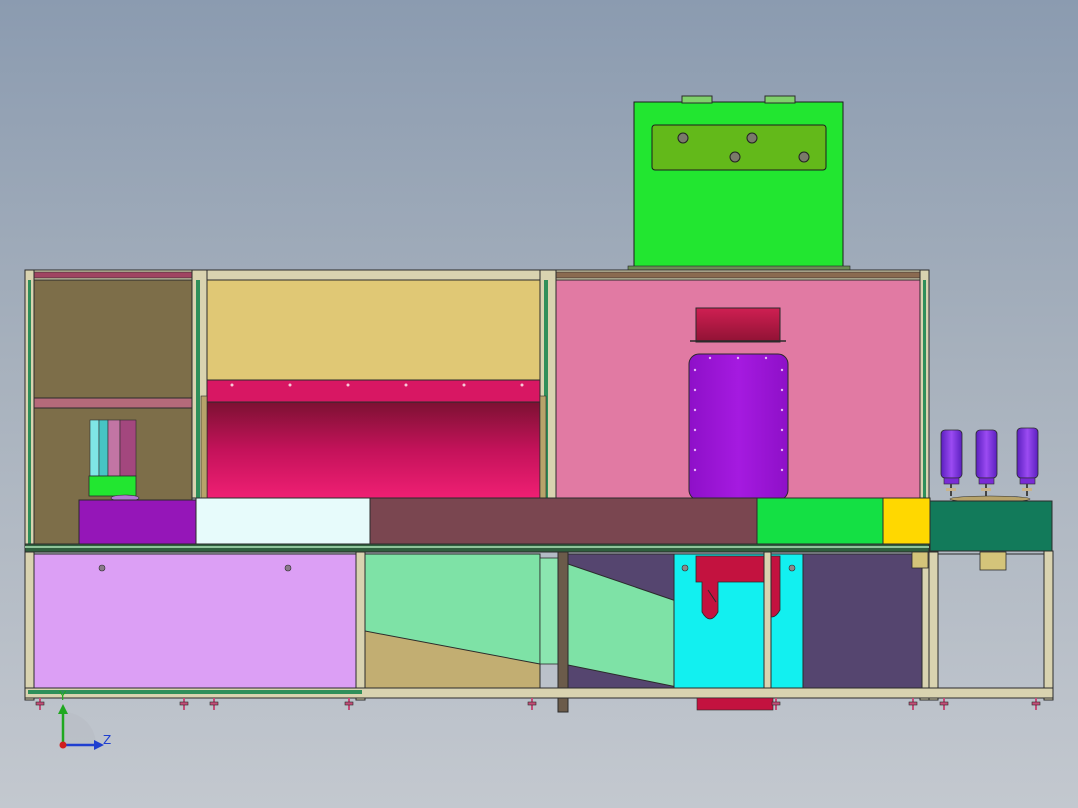 This screenshot has height=808, width=1078. I want to click on bottom-rail-green, so click(195, 692).